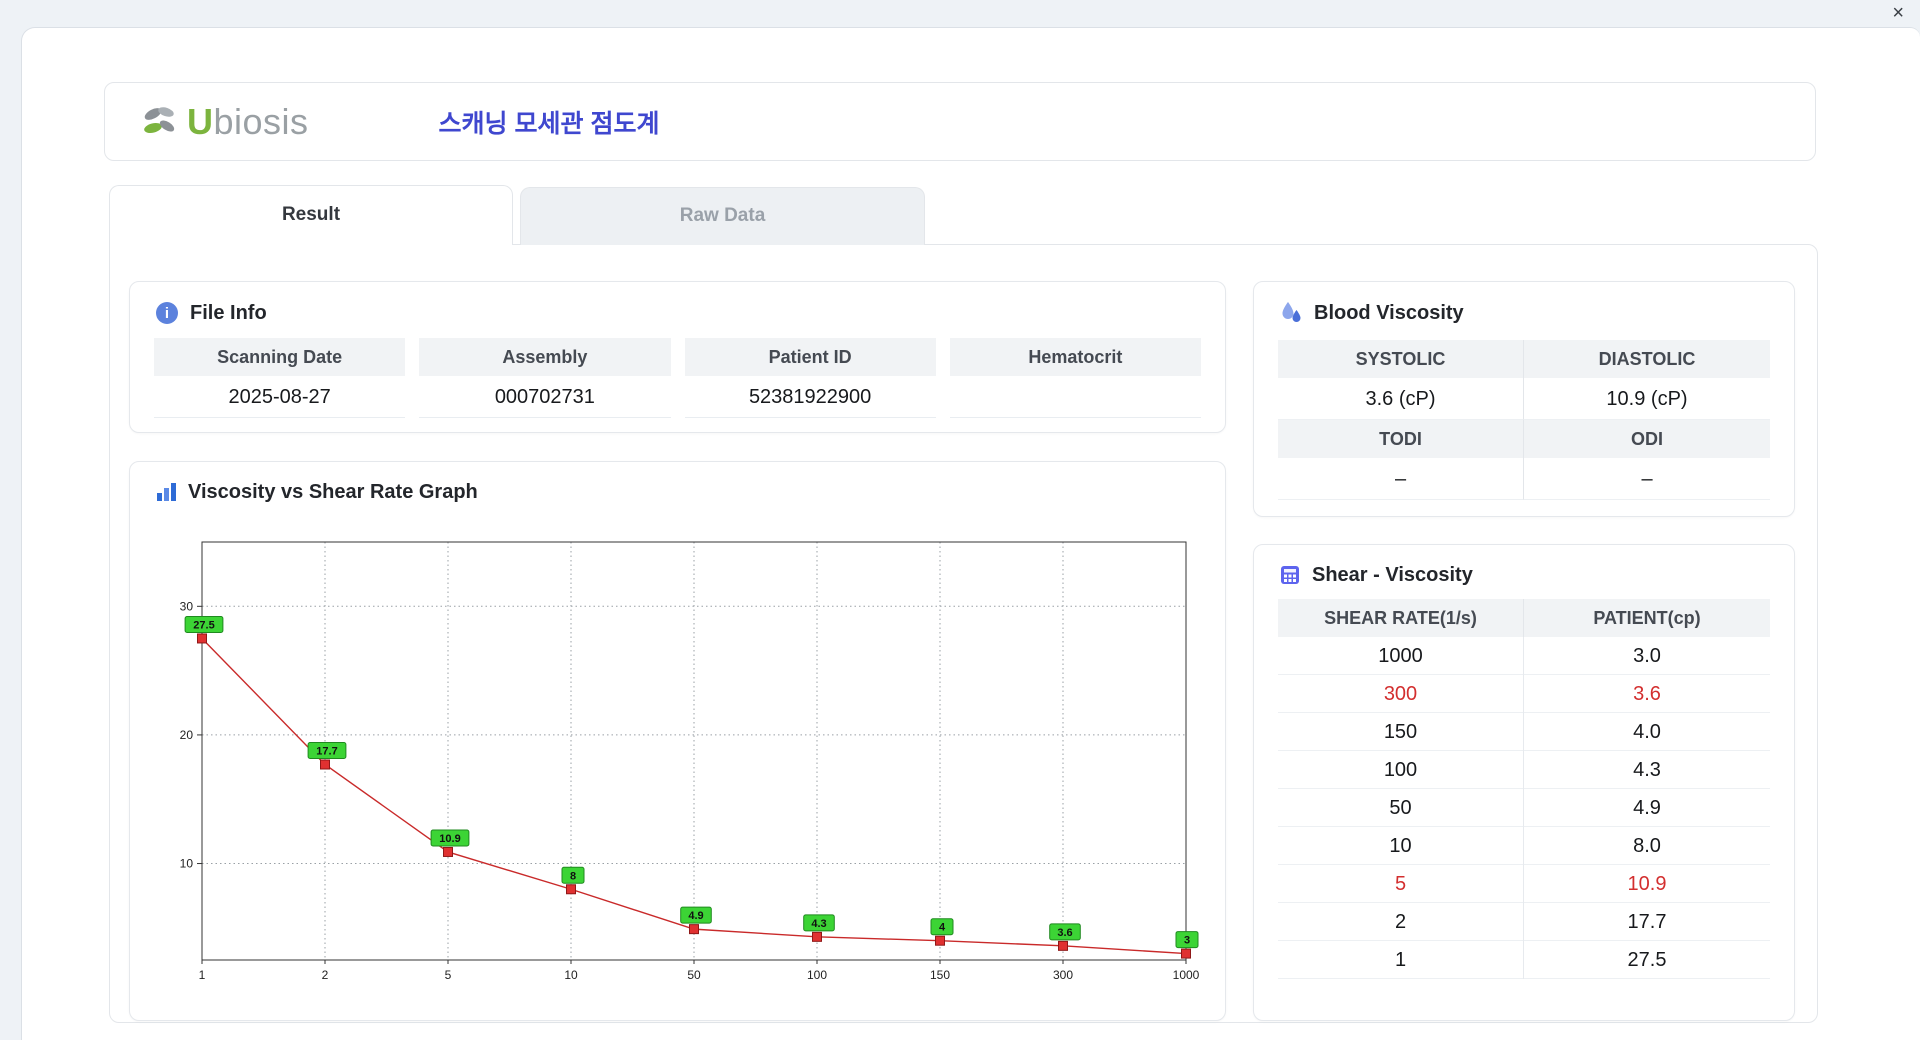 This screenshot has height=1040, width=1920. I want to click on chart-point-label: 4.9, so click(695, 916).